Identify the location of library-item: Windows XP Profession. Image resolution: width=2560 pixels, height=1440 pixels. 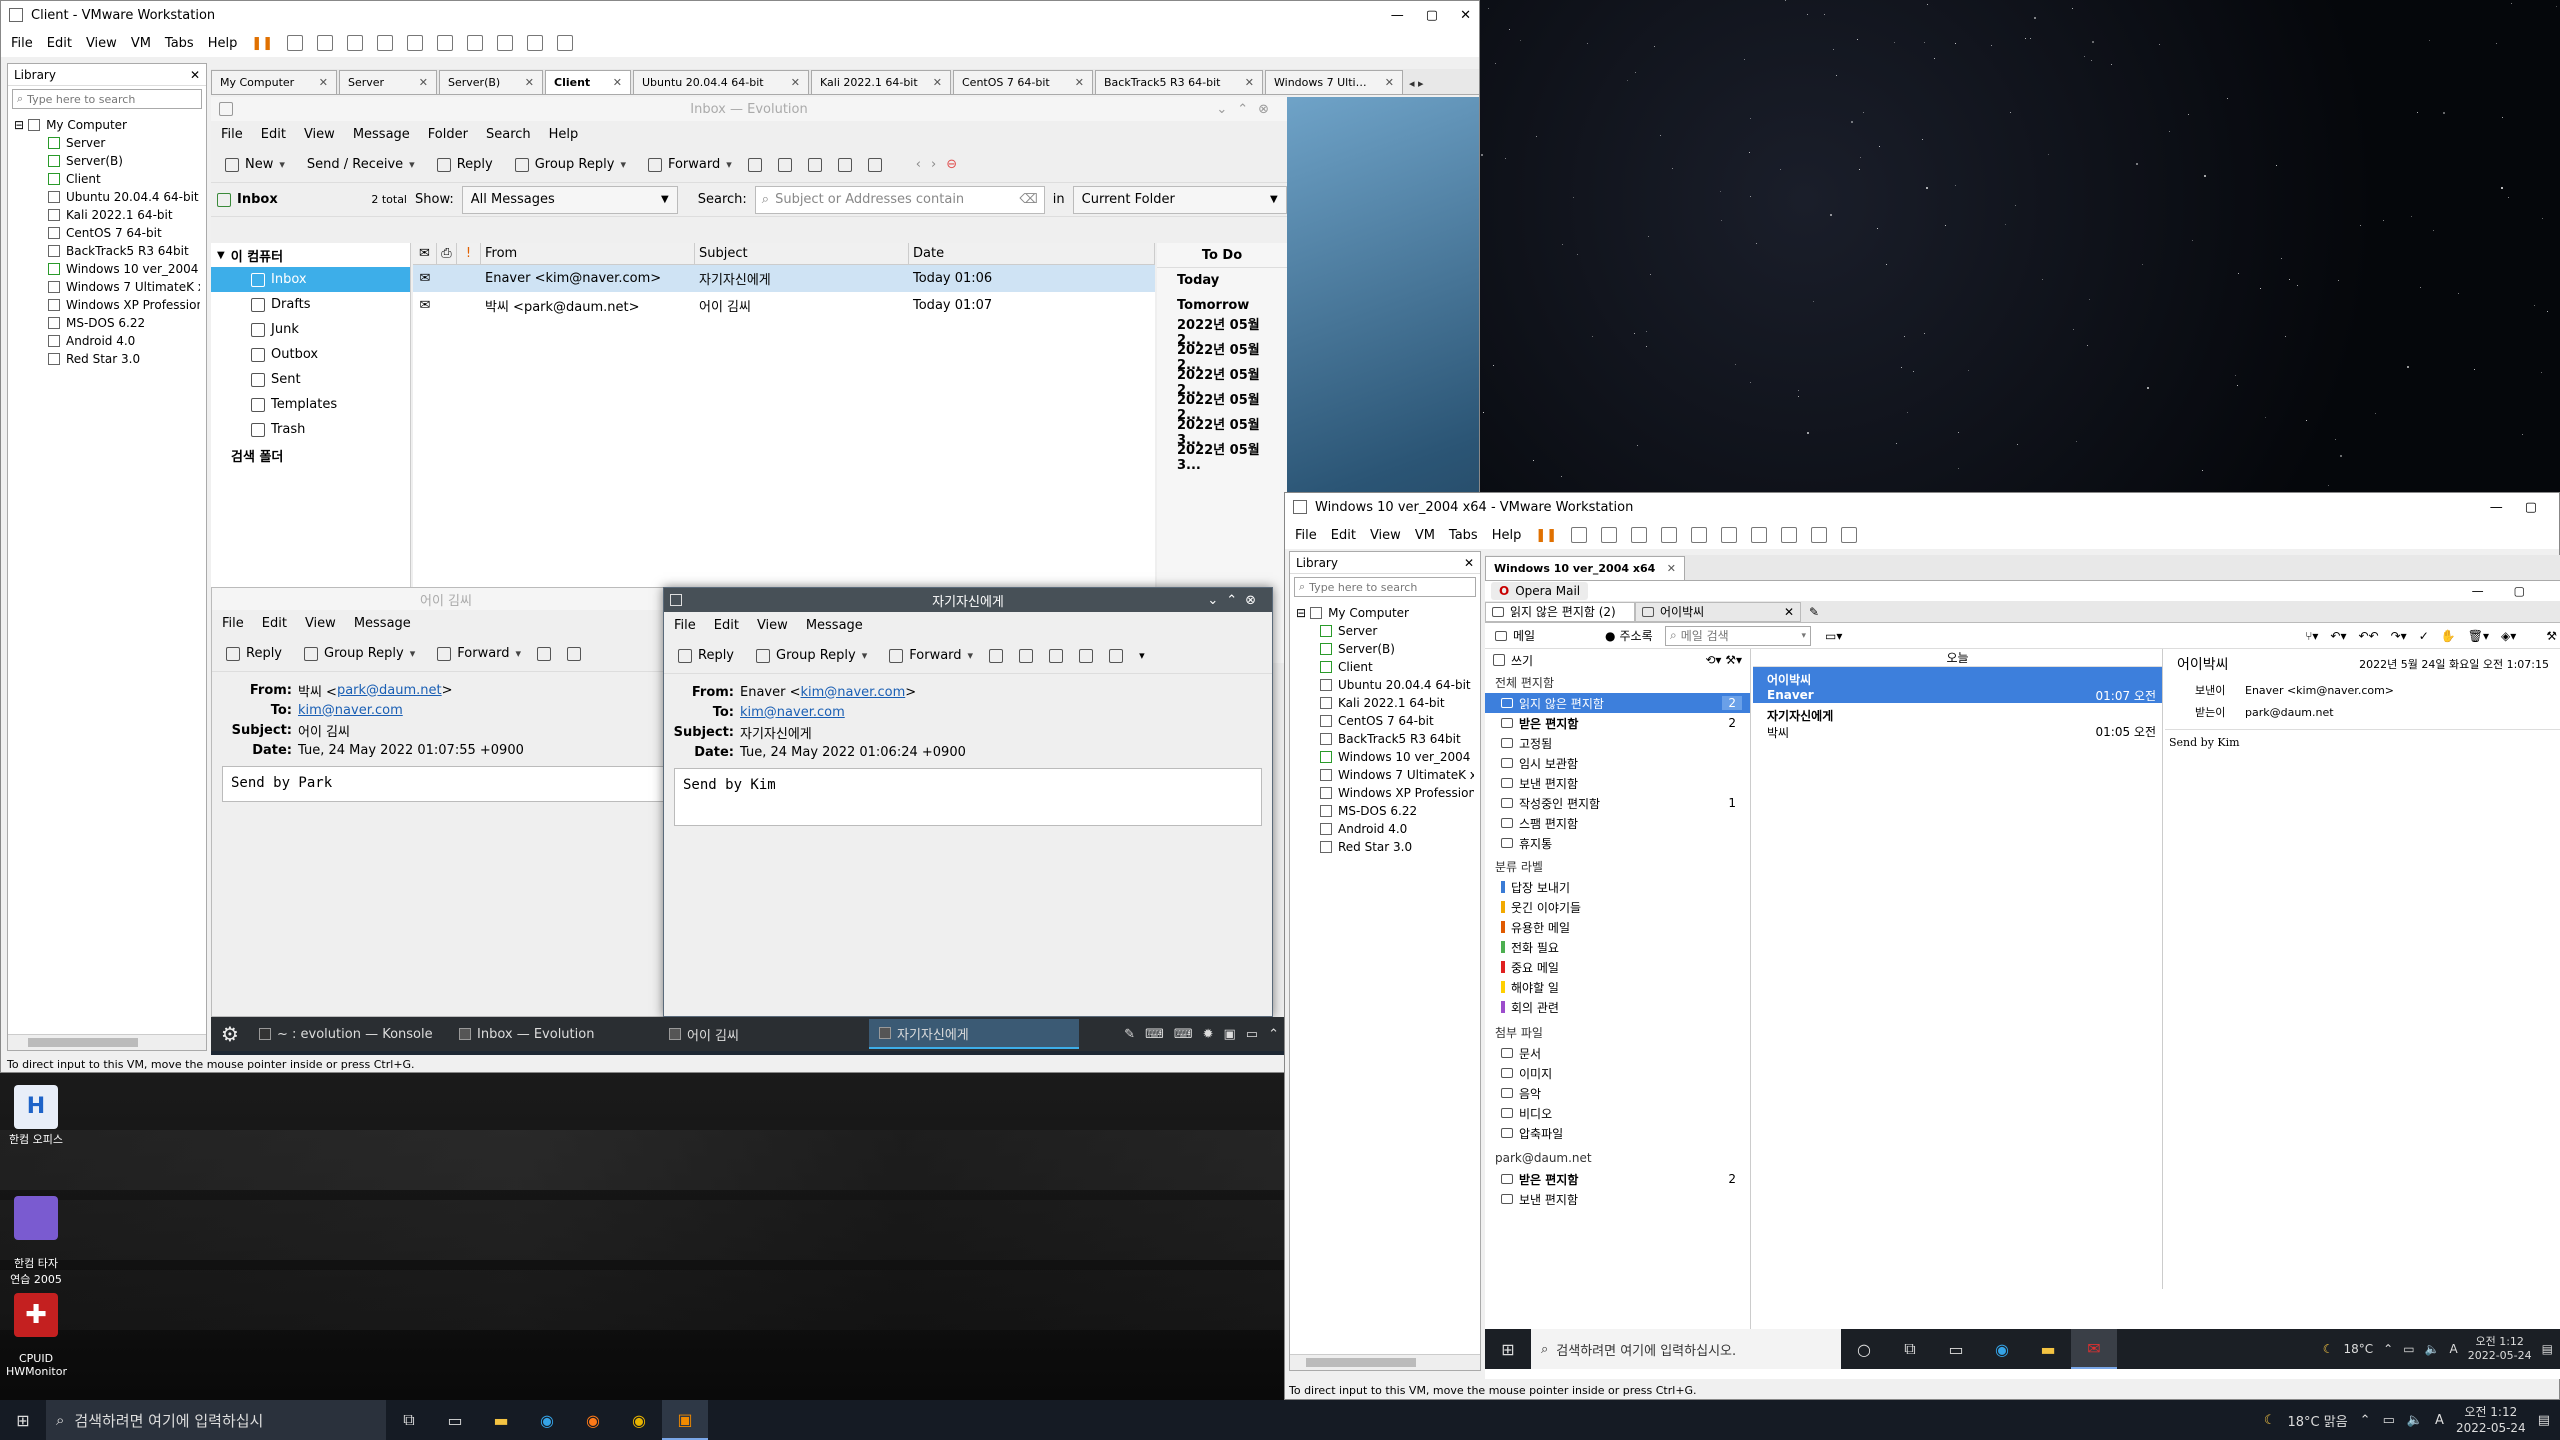
(124, 305).